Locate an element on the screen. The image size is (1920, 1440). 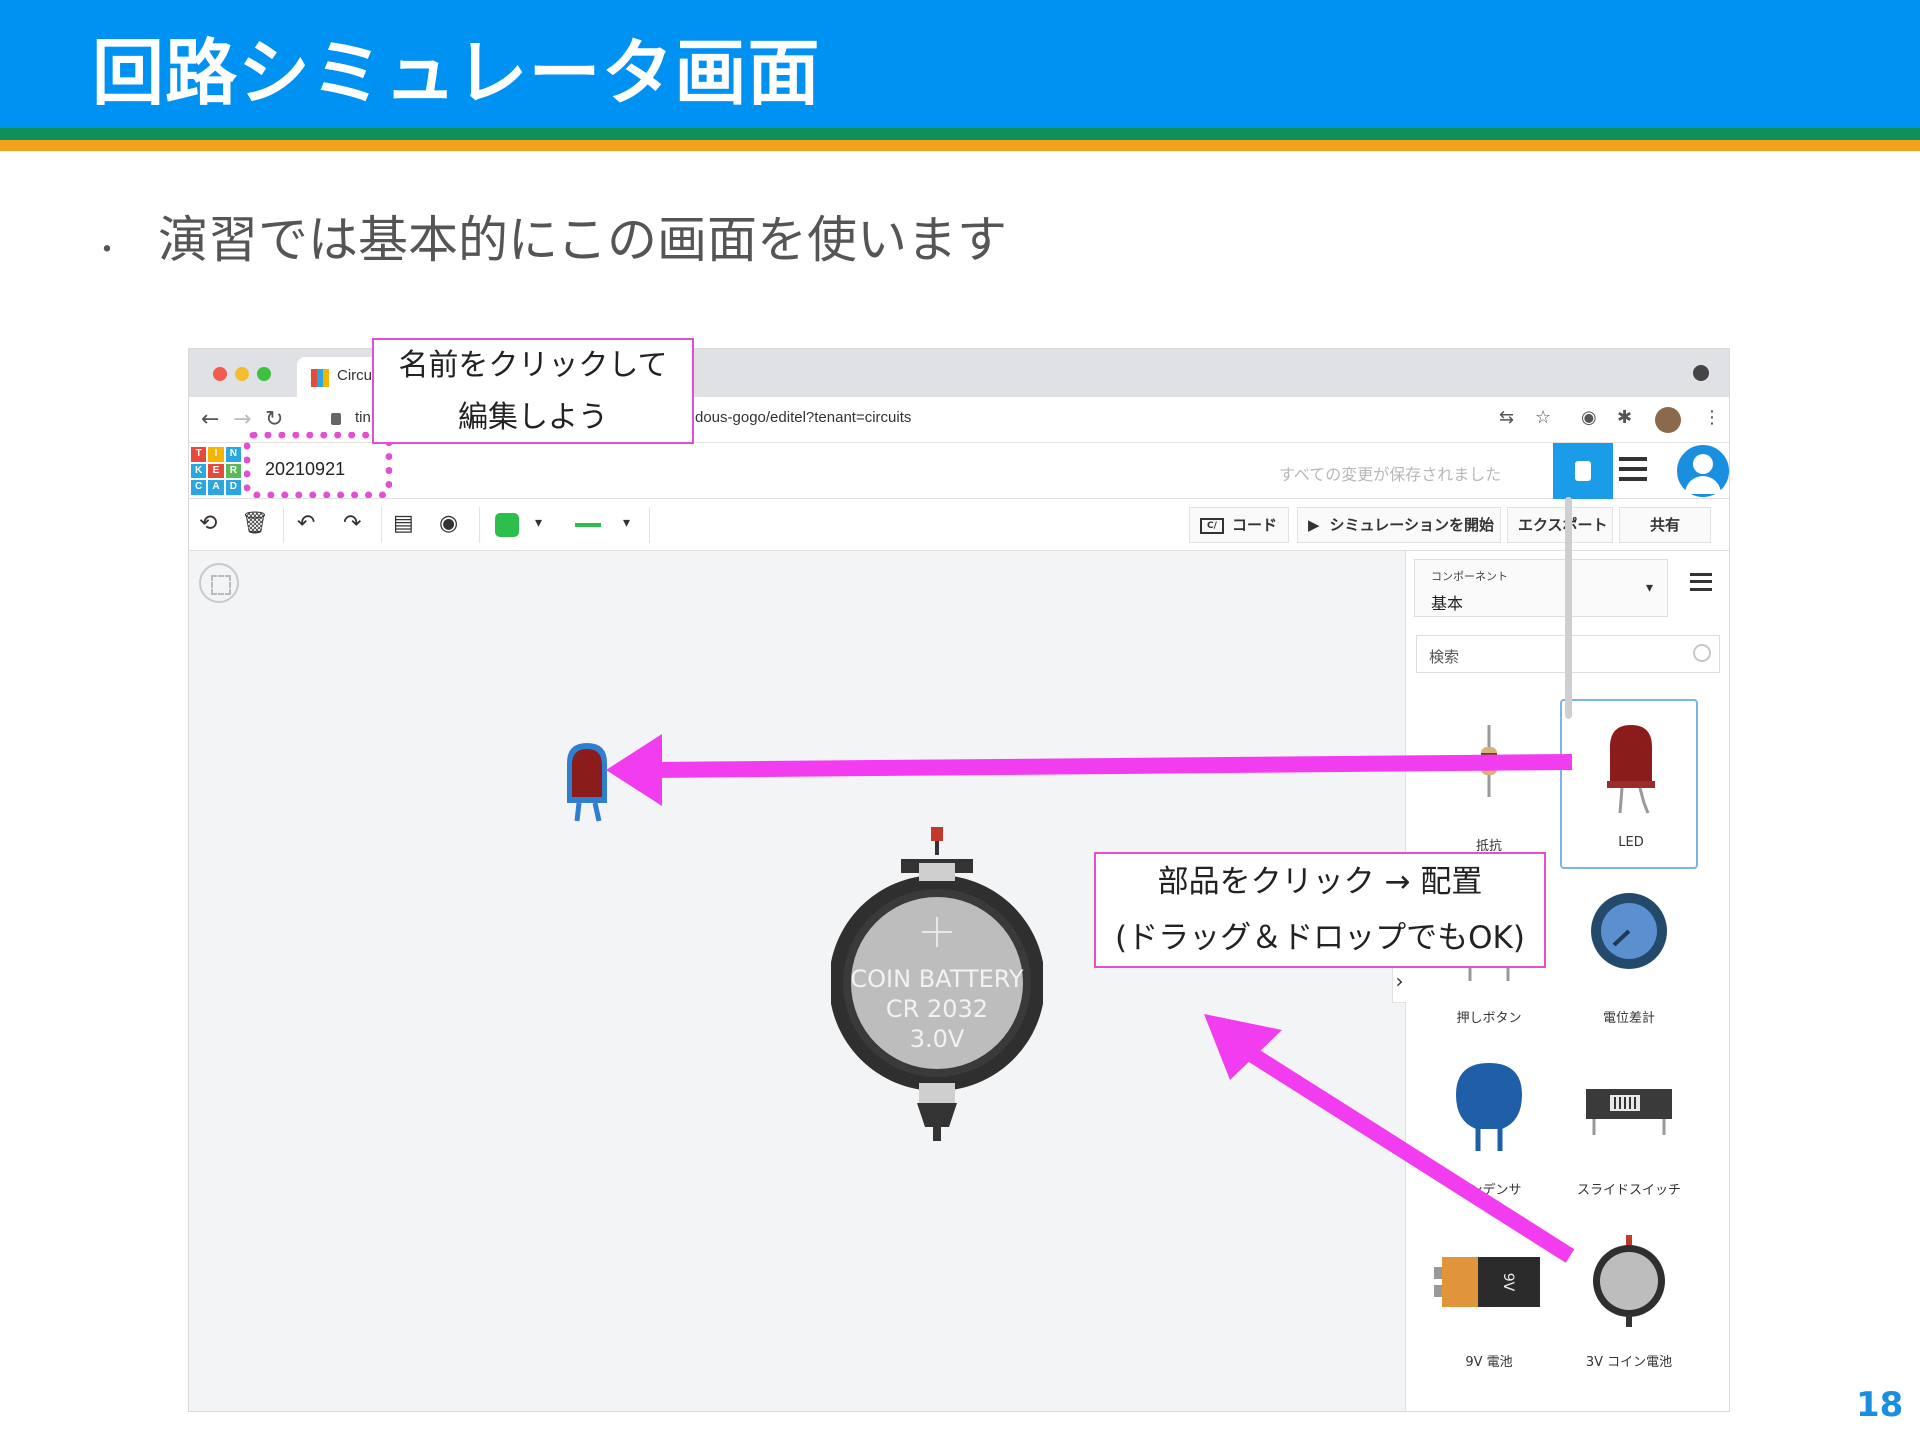
rotate-icon: ⟲ is located at coordinates (208, 524).